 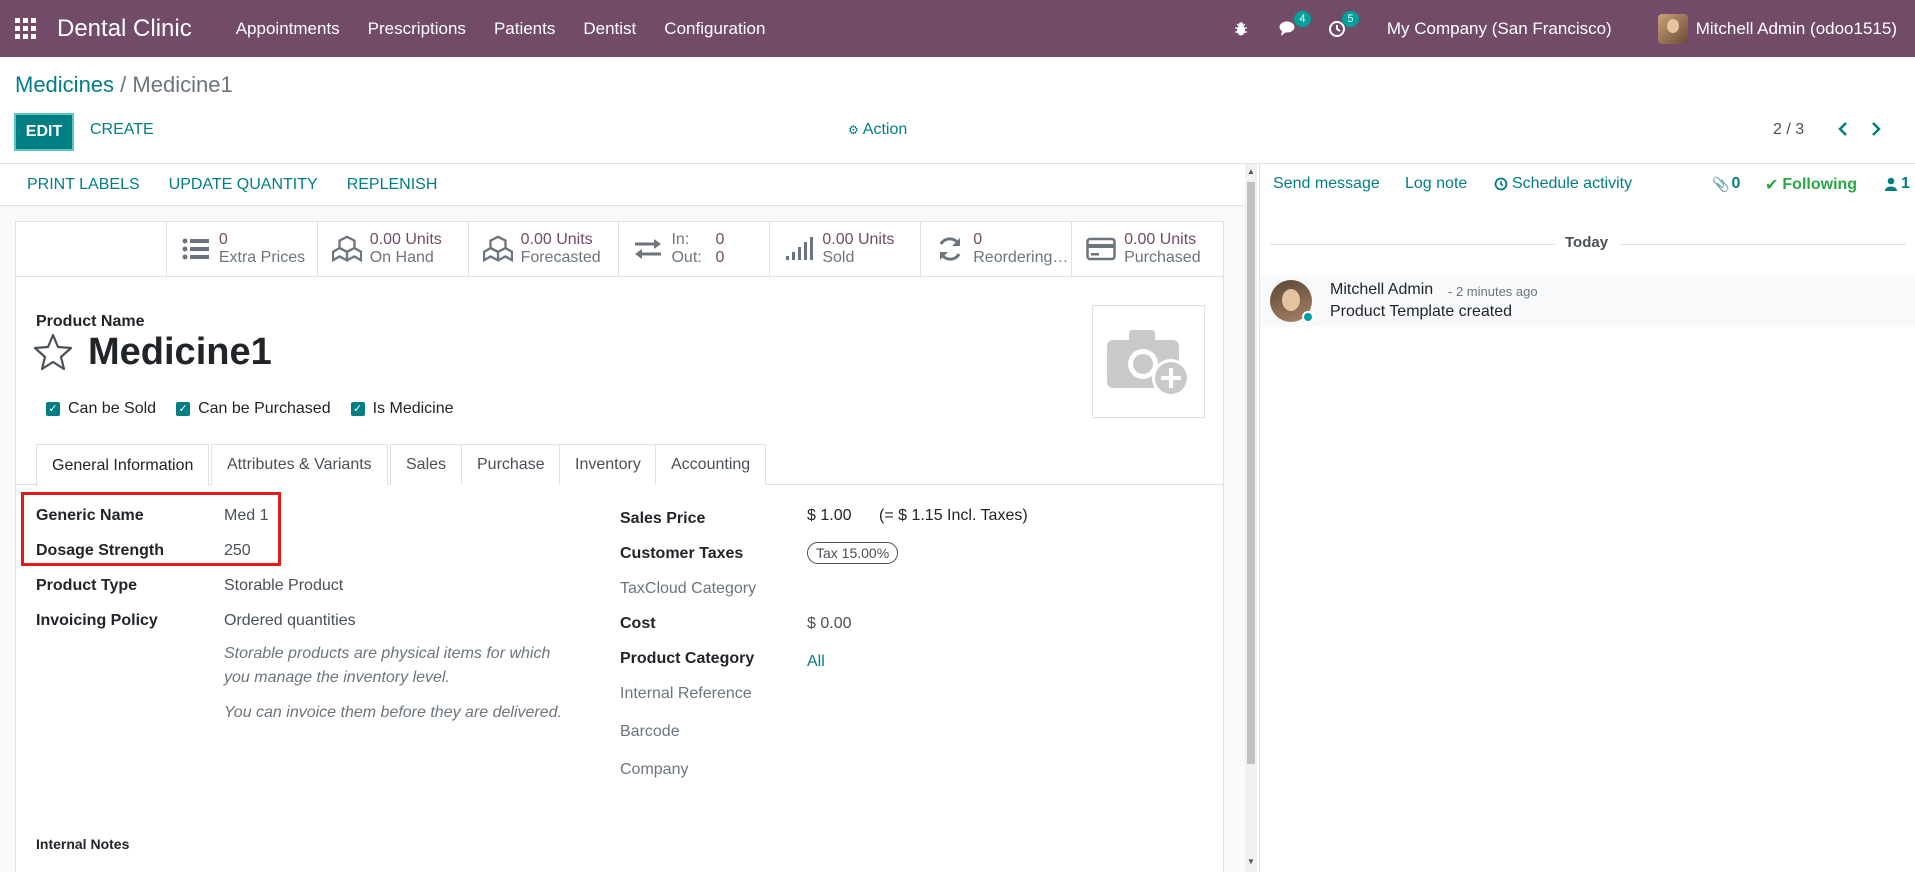 What do you see at coordinates (1251, 473) in the screenshot?
I see `scroll-thumb` at bounding box center [1251, 473].